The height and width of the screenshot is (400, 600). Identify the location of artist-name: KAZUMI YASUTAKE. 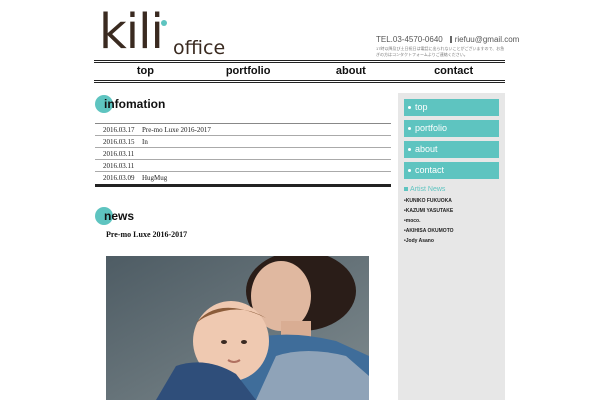
(429, 211).